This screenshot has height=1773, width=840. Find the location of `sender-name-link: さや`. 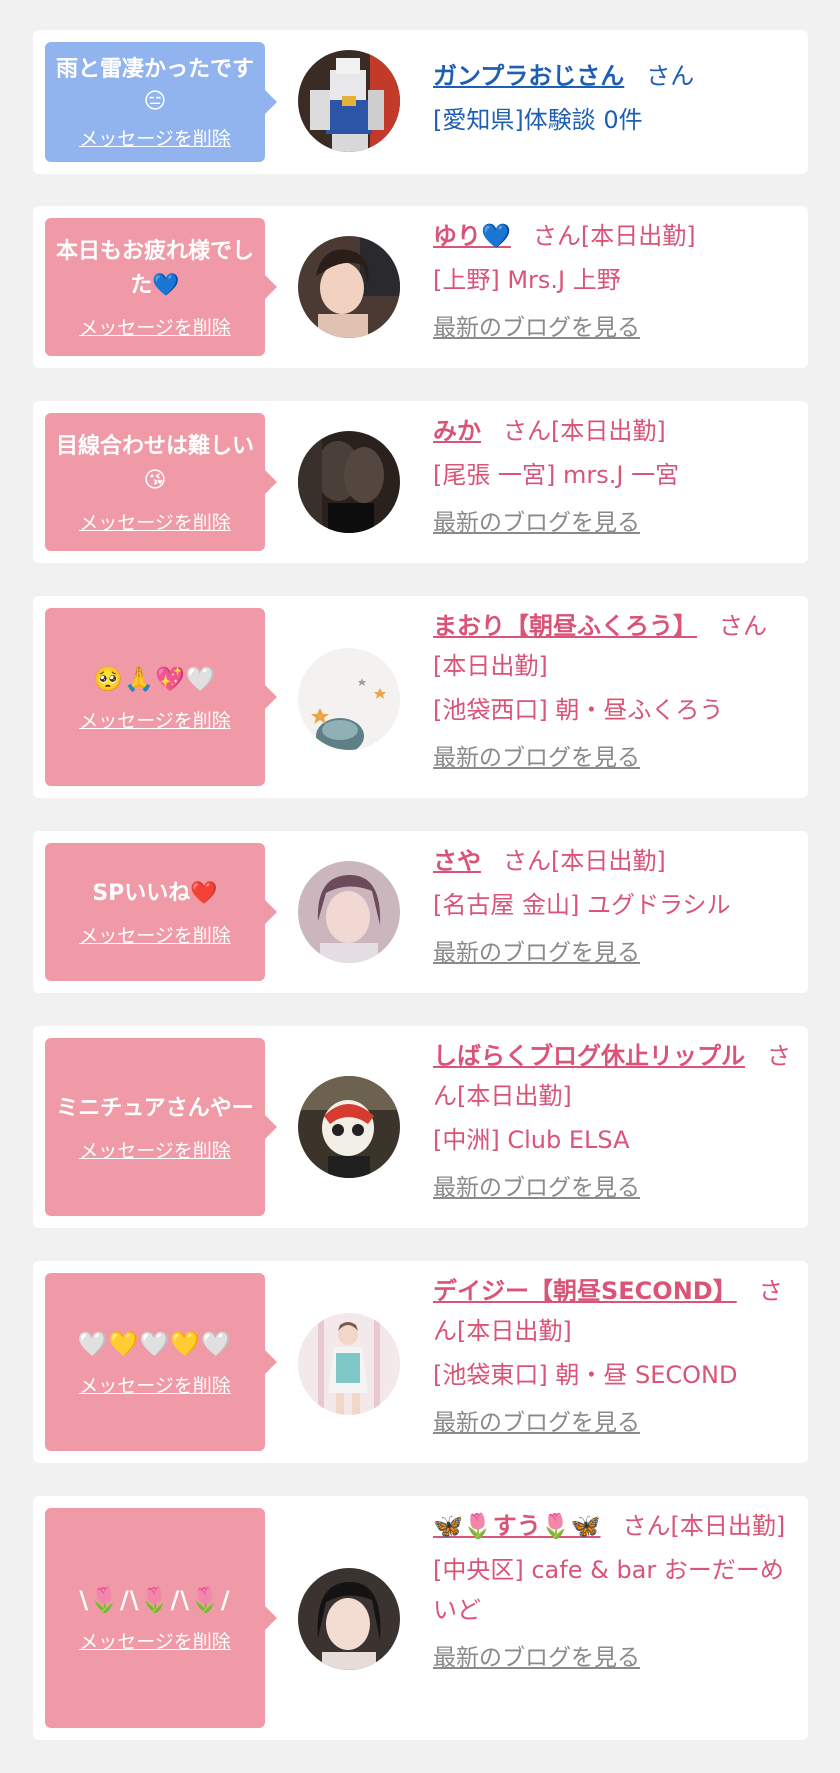

sender-name-link: さや is located at coordinates (457, 861).